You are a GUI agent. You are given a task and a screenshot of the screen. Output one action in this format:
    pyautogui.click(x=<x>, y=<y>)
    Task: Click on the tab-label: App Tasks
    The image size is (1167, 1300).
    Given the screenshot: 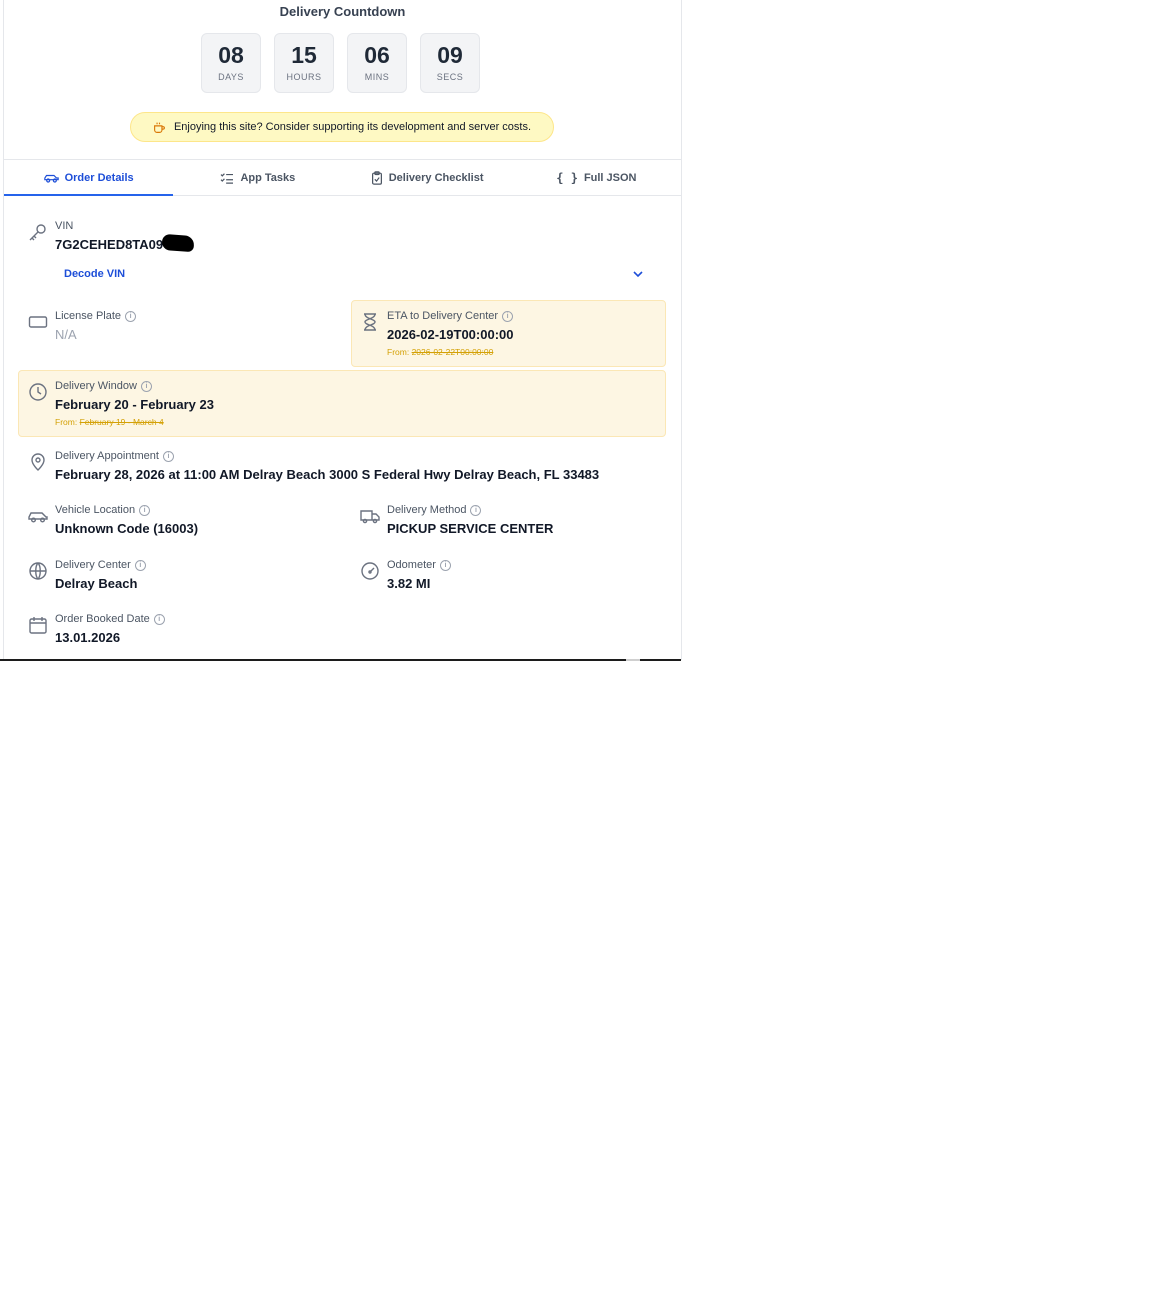 What is the action you would take?
    pyautogui.click(x=268, y=177)
    